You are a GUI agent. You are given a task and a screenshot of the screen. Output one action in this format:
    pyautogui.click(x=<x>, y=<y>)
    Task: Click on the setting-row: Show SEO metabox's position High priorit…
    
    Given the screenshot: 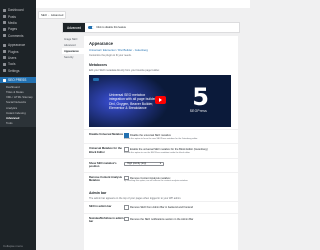 What is the action you would take?
    pyautogui.click(x=161, y=164)
    